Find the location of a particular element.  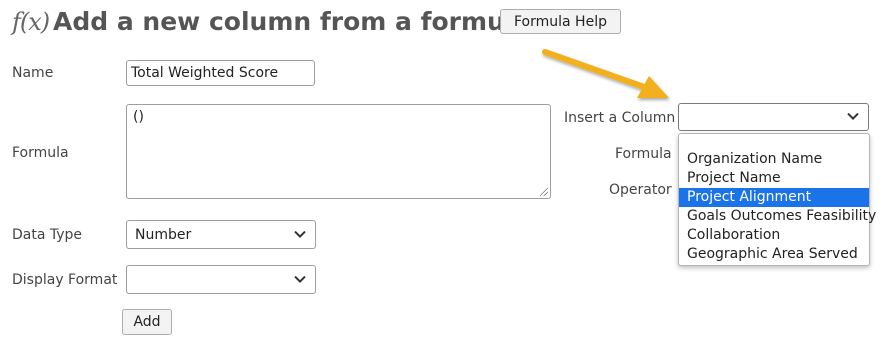

formula-label: Formula is located at coordinates (40, 153).